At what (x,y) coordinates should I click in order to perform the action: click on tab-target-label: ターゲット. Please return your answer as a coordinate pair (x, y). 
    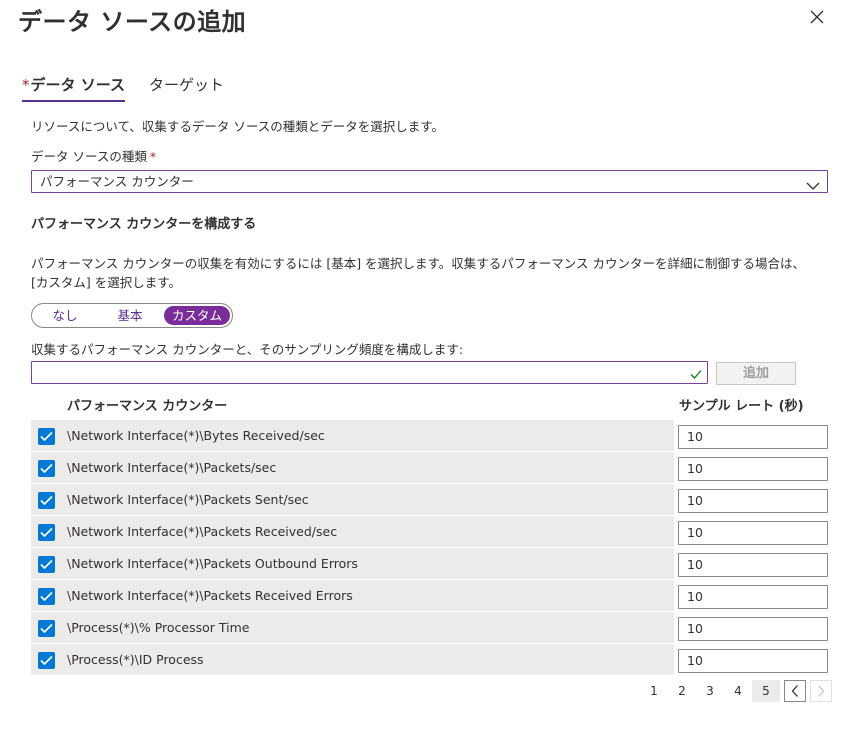
    Looking at the image, I should click on (186, 85).